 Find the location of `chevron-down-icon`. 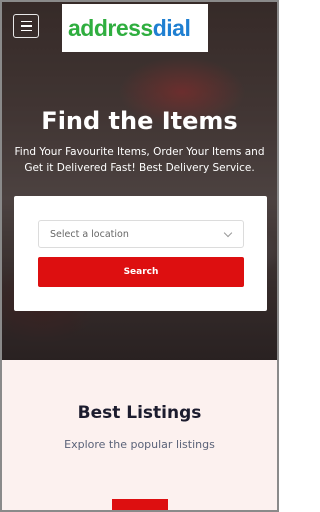

chevron-down-icon is located at coordinates (228, 233).